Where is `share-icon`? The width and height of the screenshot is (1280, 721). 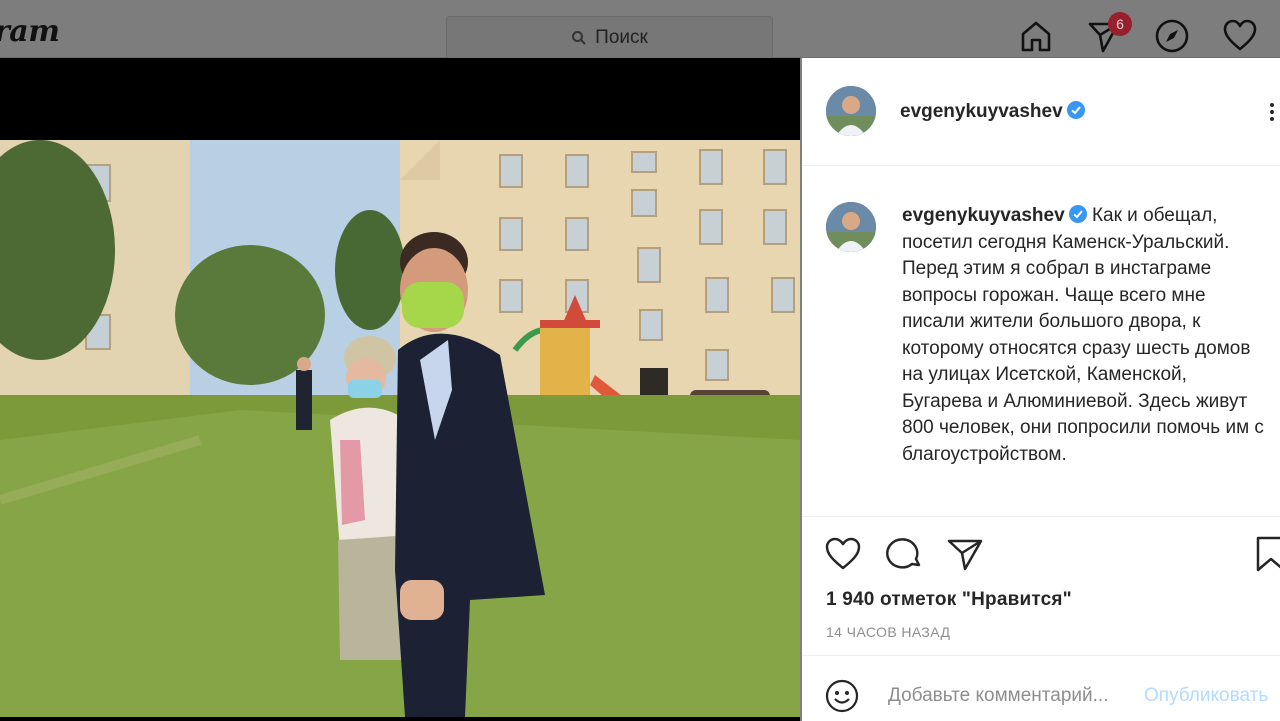 share-icon is located at coordinates (965, 555).